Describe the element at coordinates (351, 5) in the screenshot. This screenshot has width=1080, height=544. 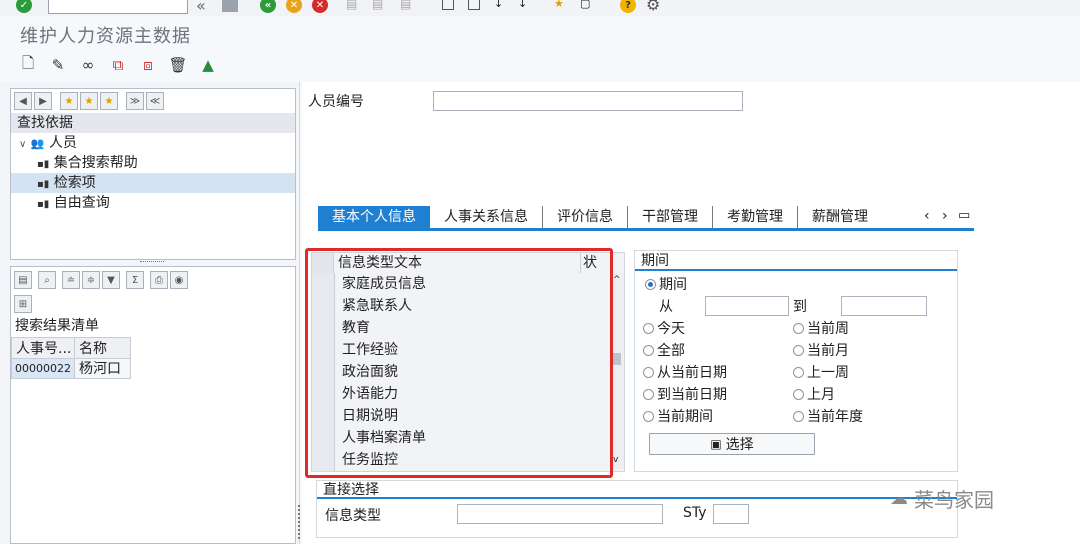
I see `print-icon: ▤` at that location.